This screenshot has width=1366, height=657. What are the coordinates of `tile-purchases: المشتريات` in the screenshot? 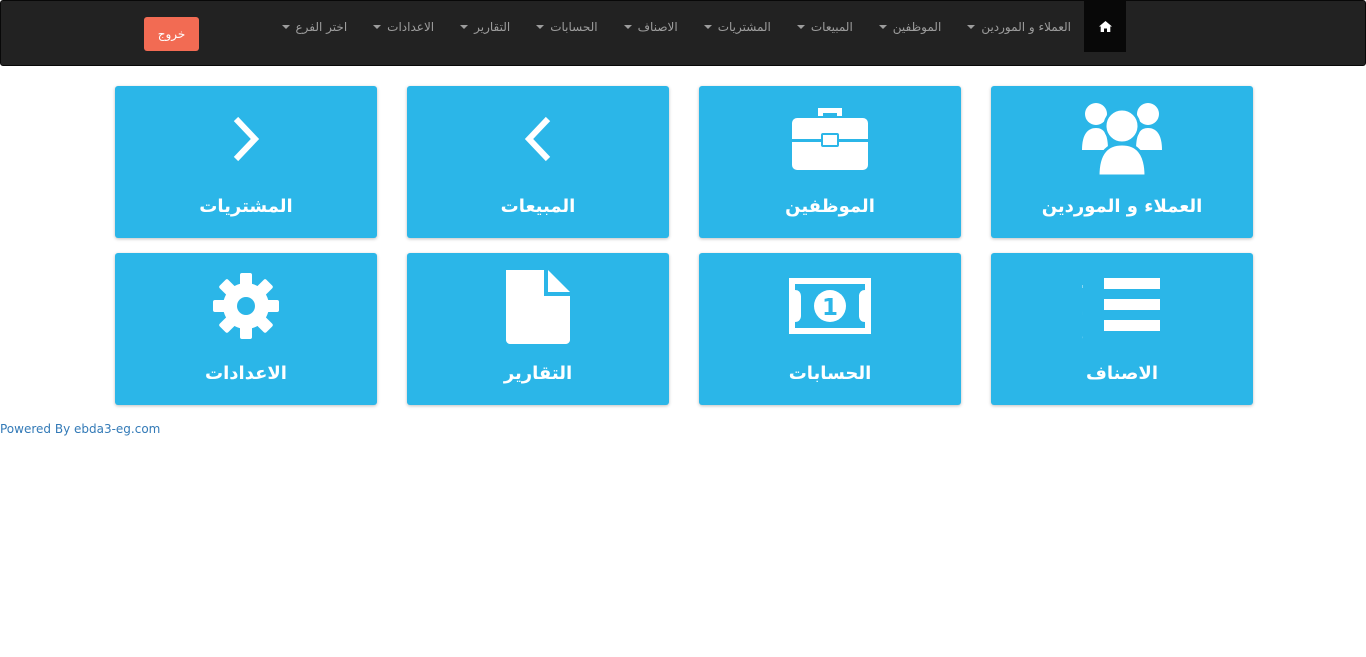 It's located at (246, 162).